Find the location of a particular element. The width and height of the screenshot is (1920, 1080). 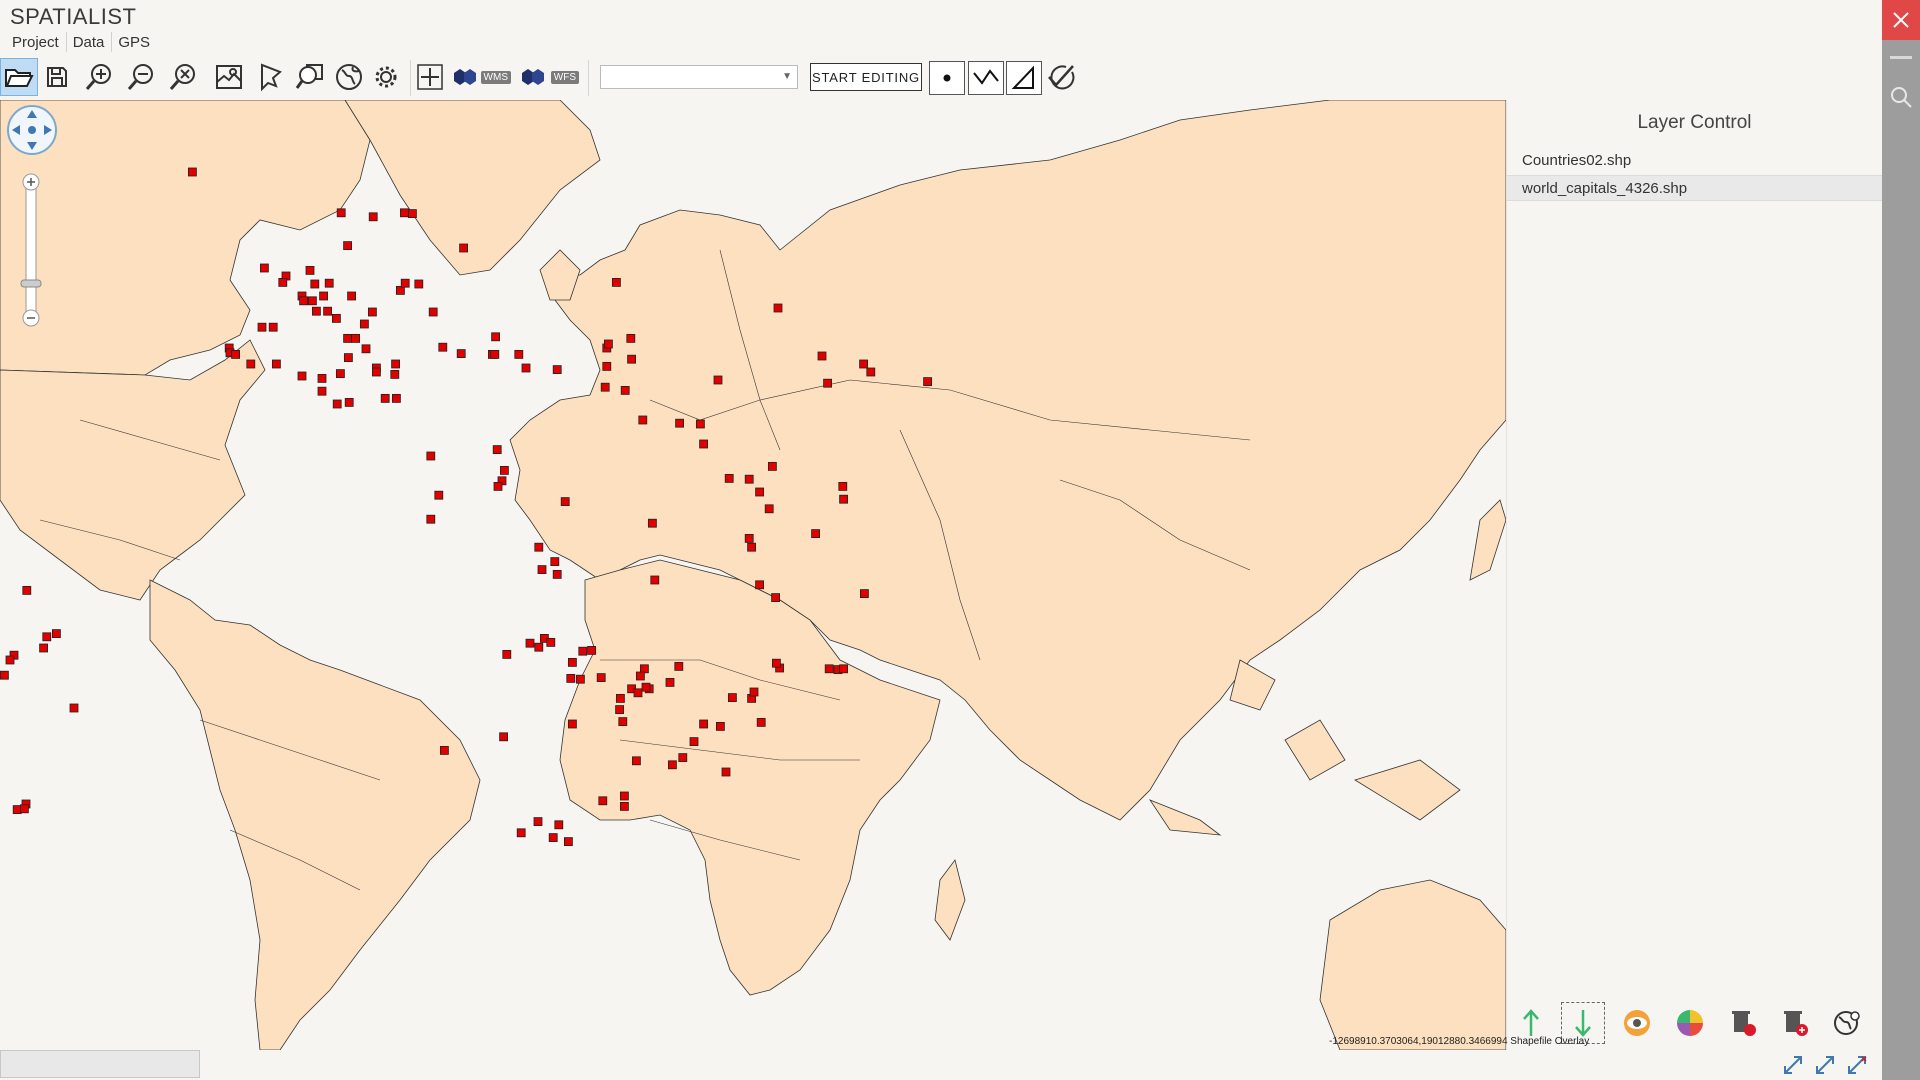

start-editing-button: START EDITING is located at coordinates (866, 77).